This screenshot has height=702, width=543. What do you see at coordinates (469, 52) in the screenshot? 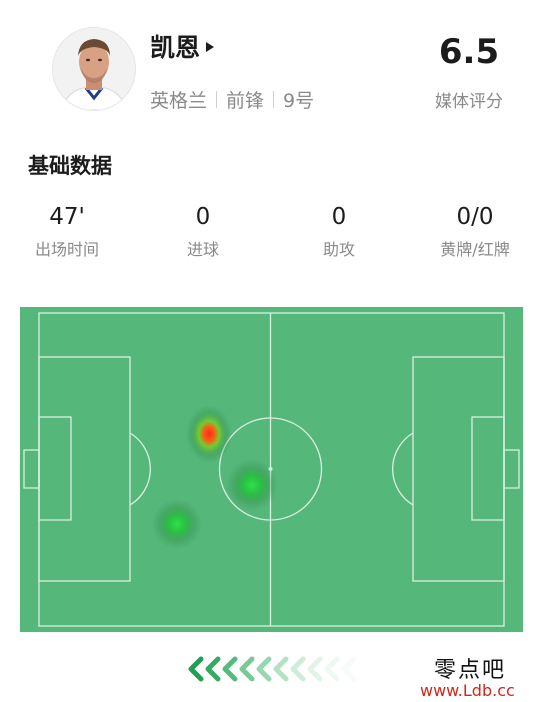
I see `media-rating-value: 6.5` at bounding box center [469, 52].